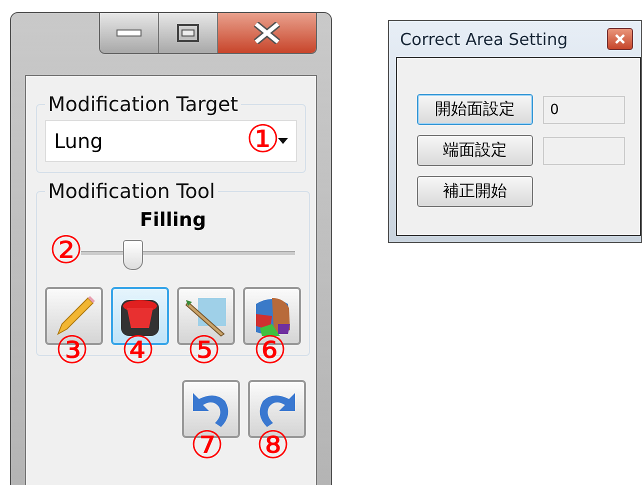  I want to click on dialog-title: Correct Area Setting, so click(483, 39).